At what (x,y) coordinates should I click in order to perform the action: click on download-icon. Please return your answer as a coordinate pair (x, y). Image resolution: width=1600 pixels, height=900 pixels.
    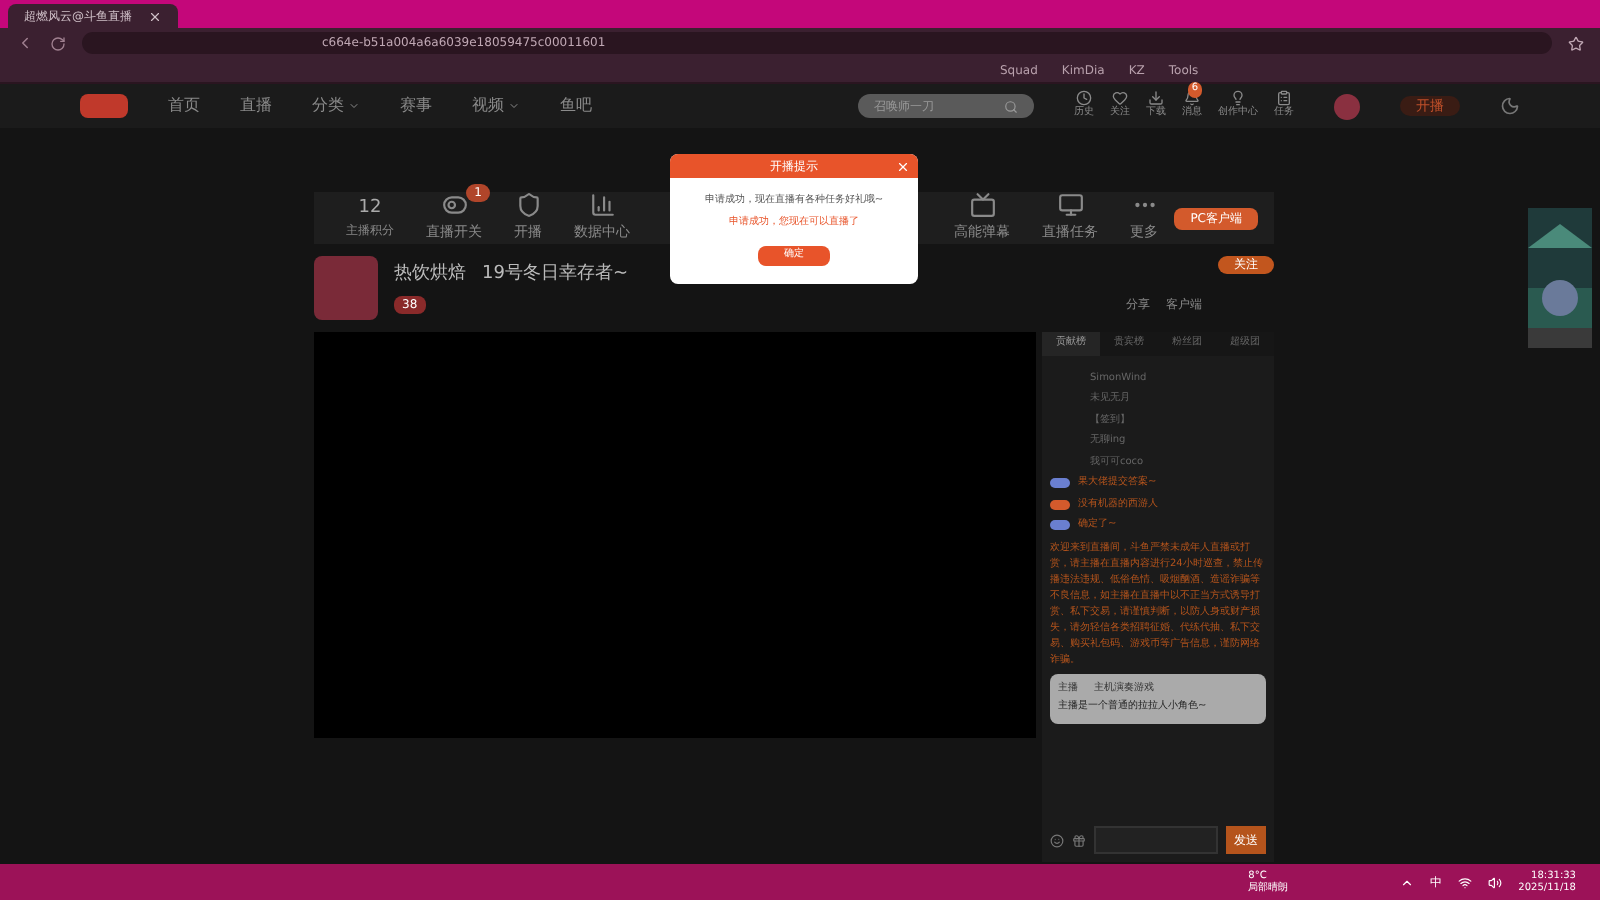
    Looking at the image, I should click on (1156, 98).